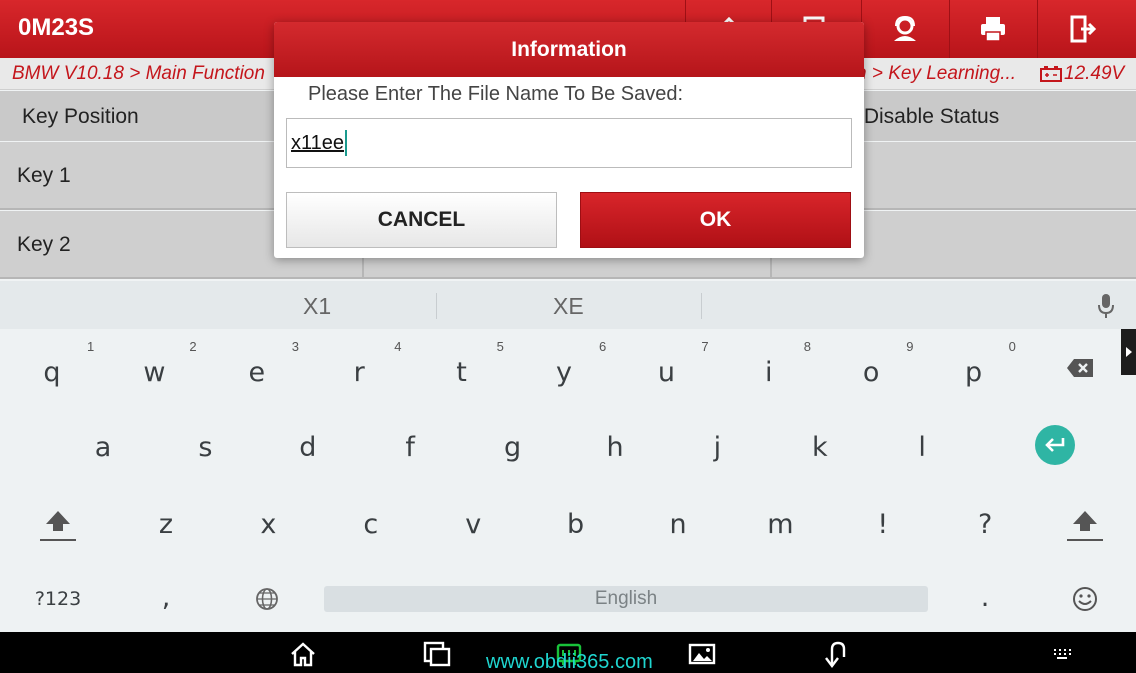 The image size is (1136, 673). I want to click on key-hint: 6, so click(603, 346).